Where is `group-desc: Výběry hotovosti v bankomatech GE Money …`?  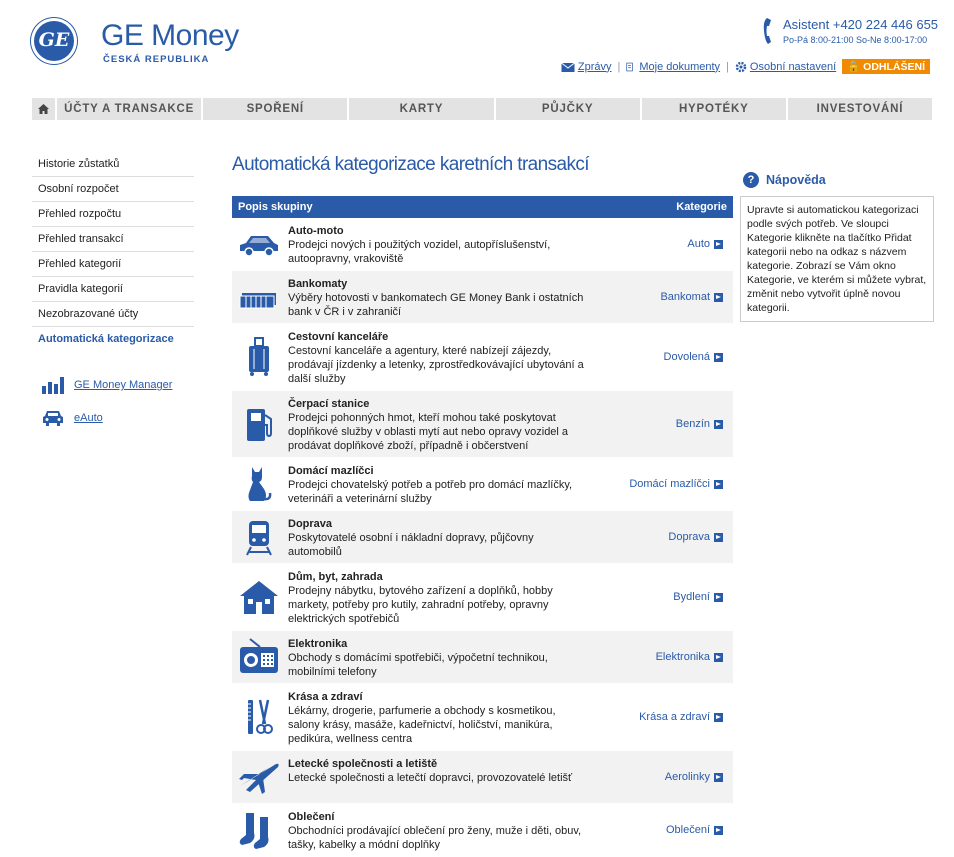
group-desc: Výběry hotovosti v bankomatech GE Money … is located at coordinates (436, 305).